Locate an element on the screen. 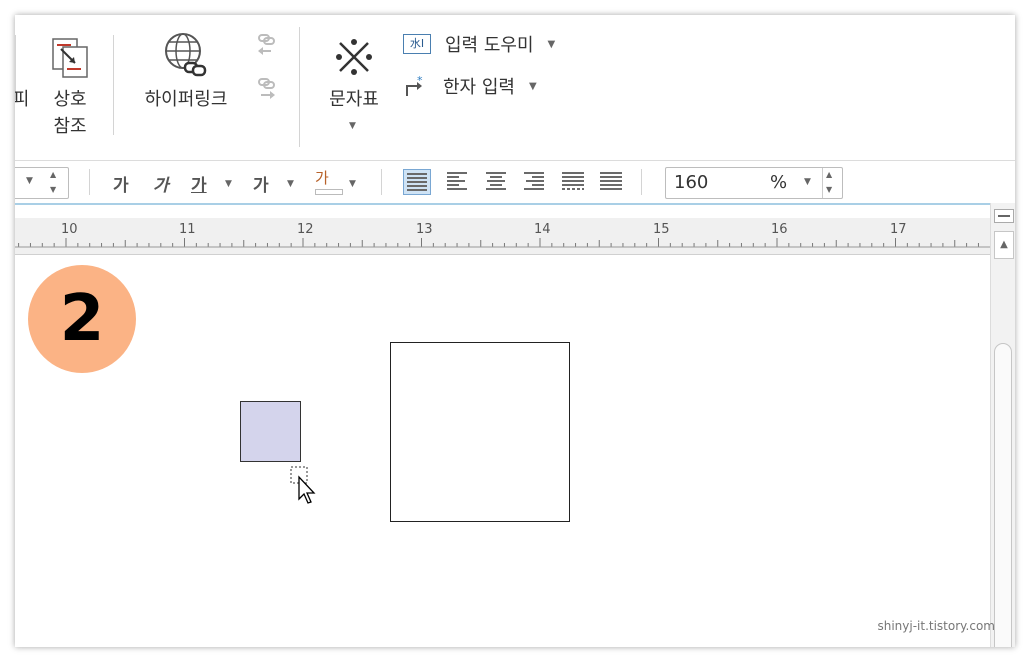 The height and width of the screenshot is (665, 1030). ruler-mark: 17 is located at coordinates (898, 229).